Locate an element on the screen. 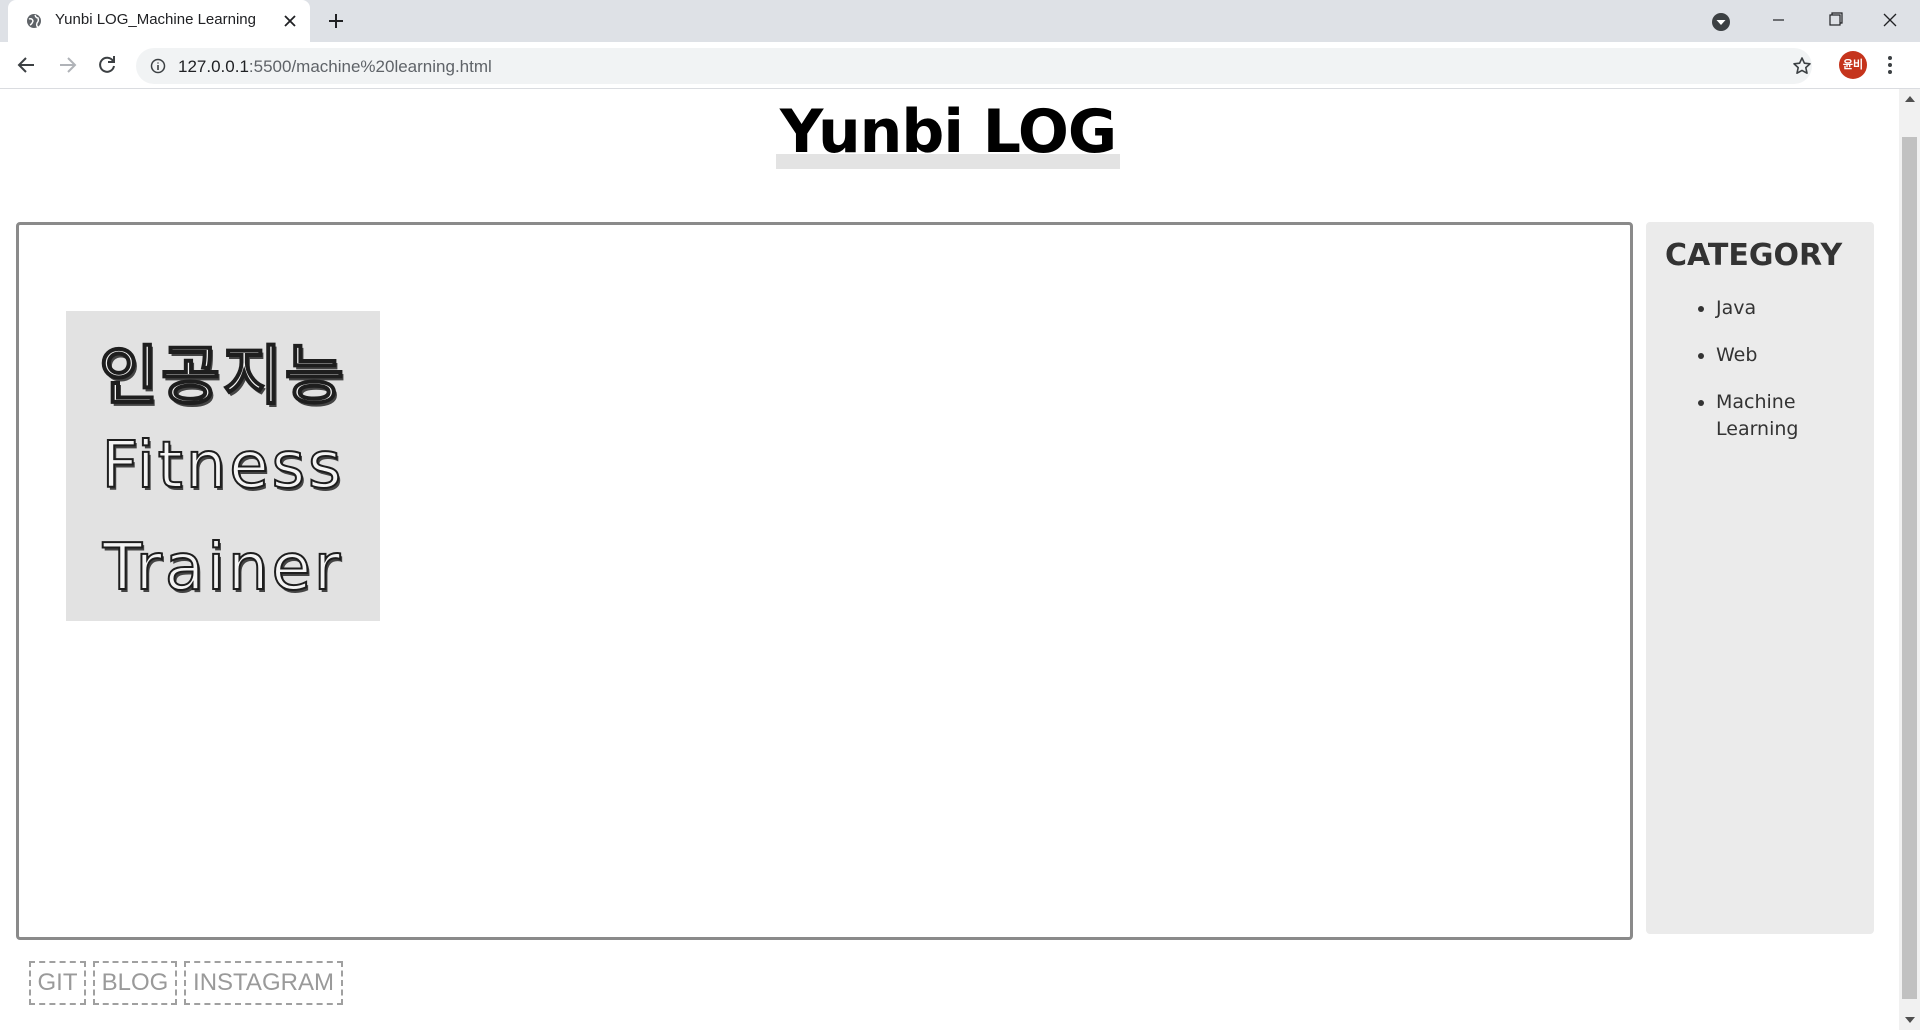 This screenshot has height=1030, width=1920. git-link: GIT is located at coordinates (57, 983).